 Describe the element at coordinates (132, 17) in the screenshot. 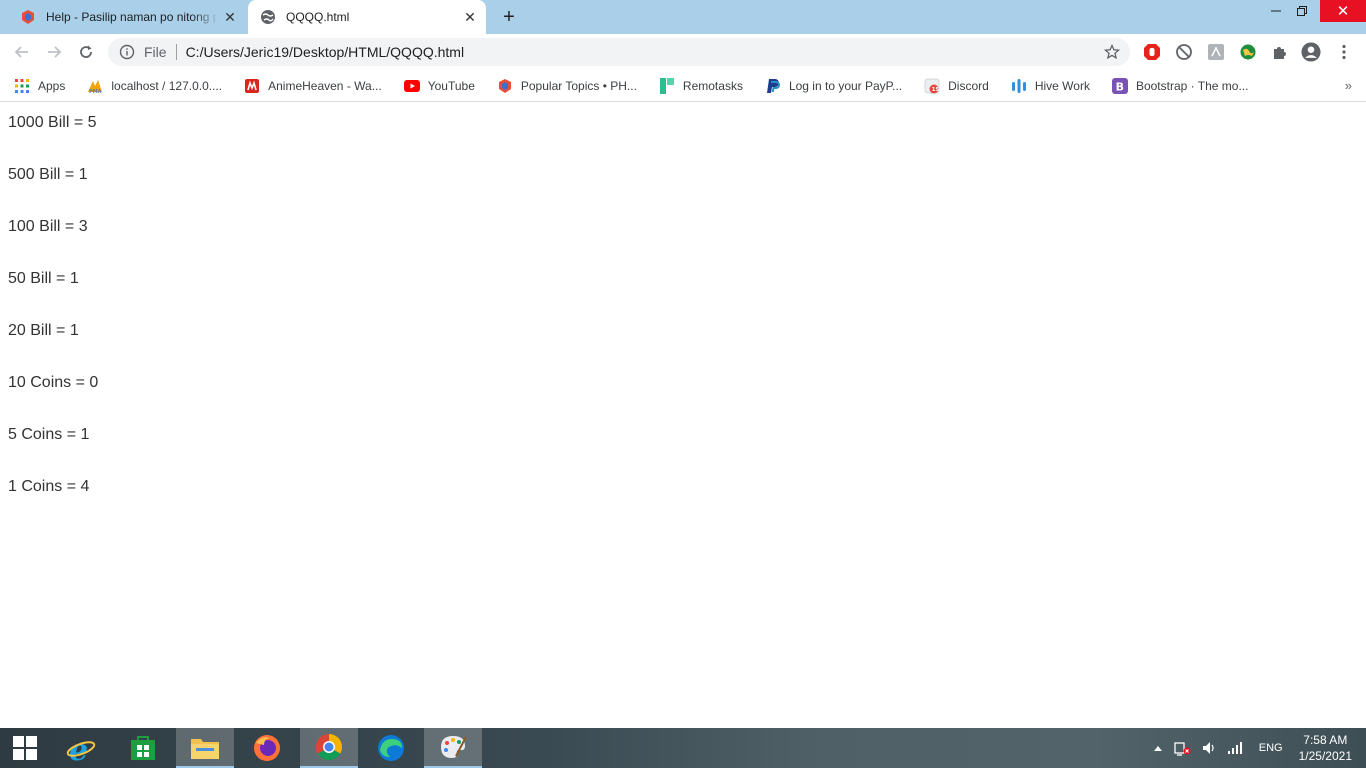

I see `tab-title: Help - Pasilip naman po nitong p` at that location.